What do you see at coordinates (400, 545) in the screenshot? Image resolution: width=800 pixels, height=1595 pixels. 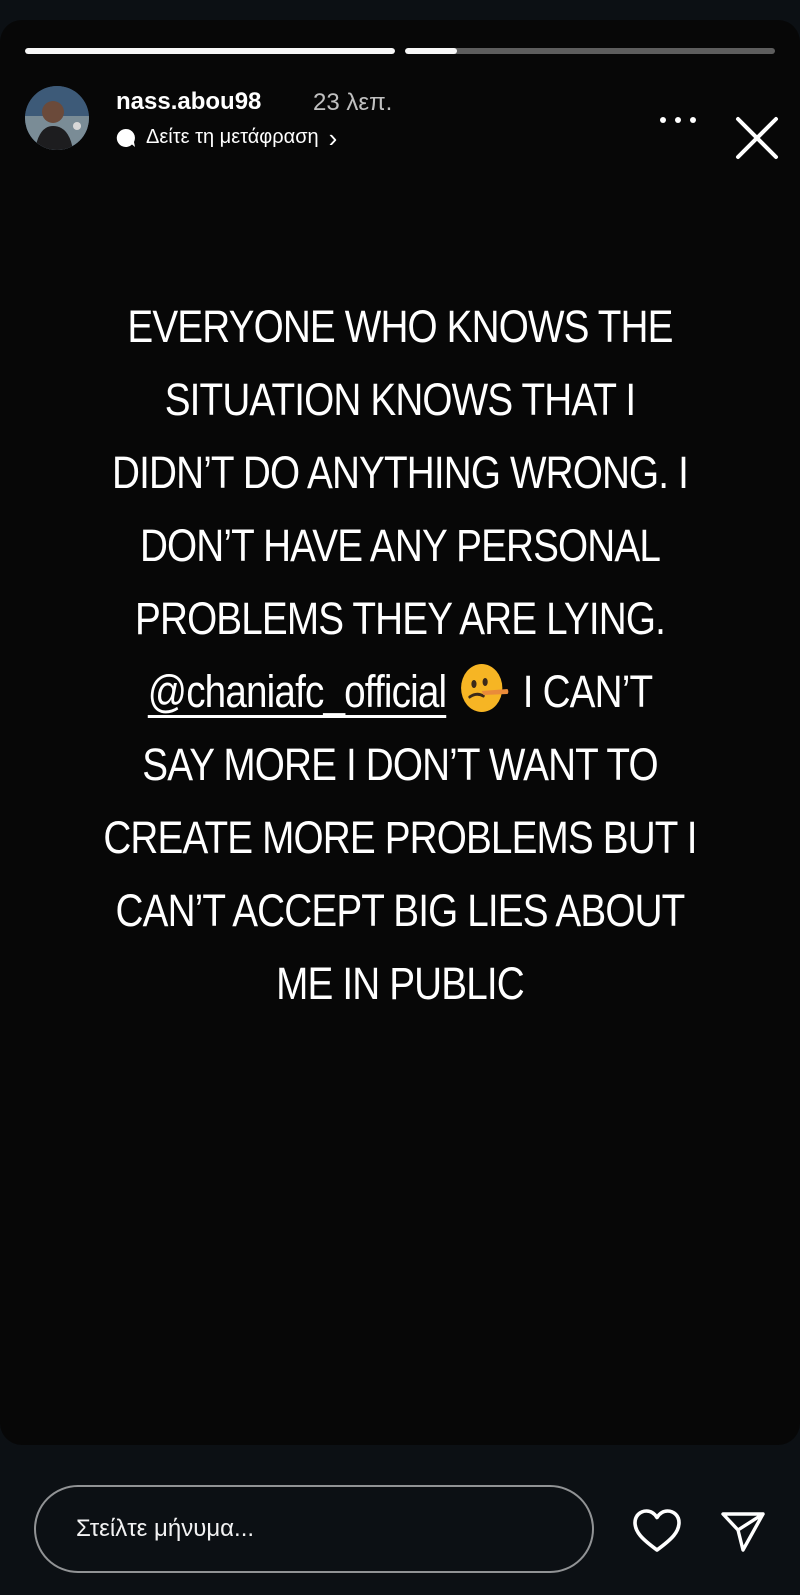 I see `caption-line: DON’T HAVE ANY PERSONAL` at bounding box center [400, 545].